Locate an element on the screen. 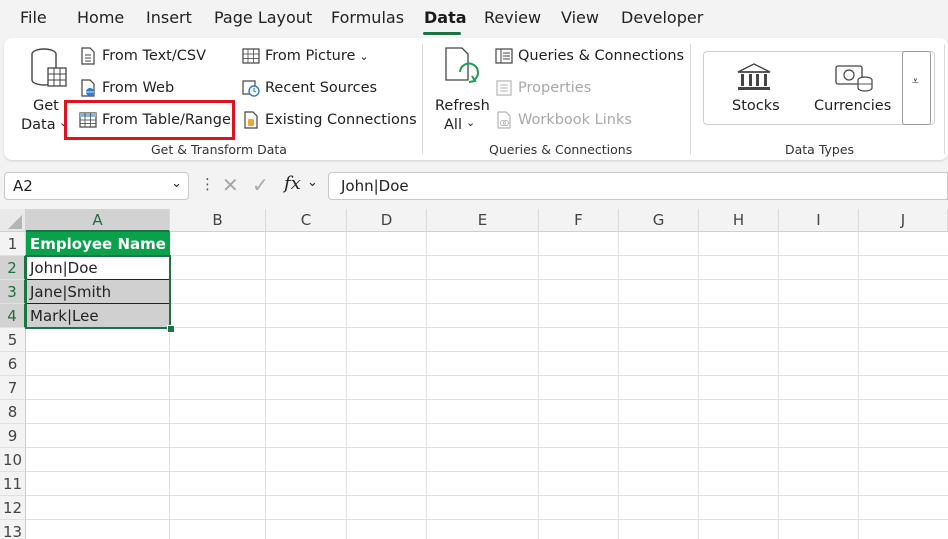 The width and height of the screenshot is (948, 539). active-tab-indicator is located at coordinates (442, 33).